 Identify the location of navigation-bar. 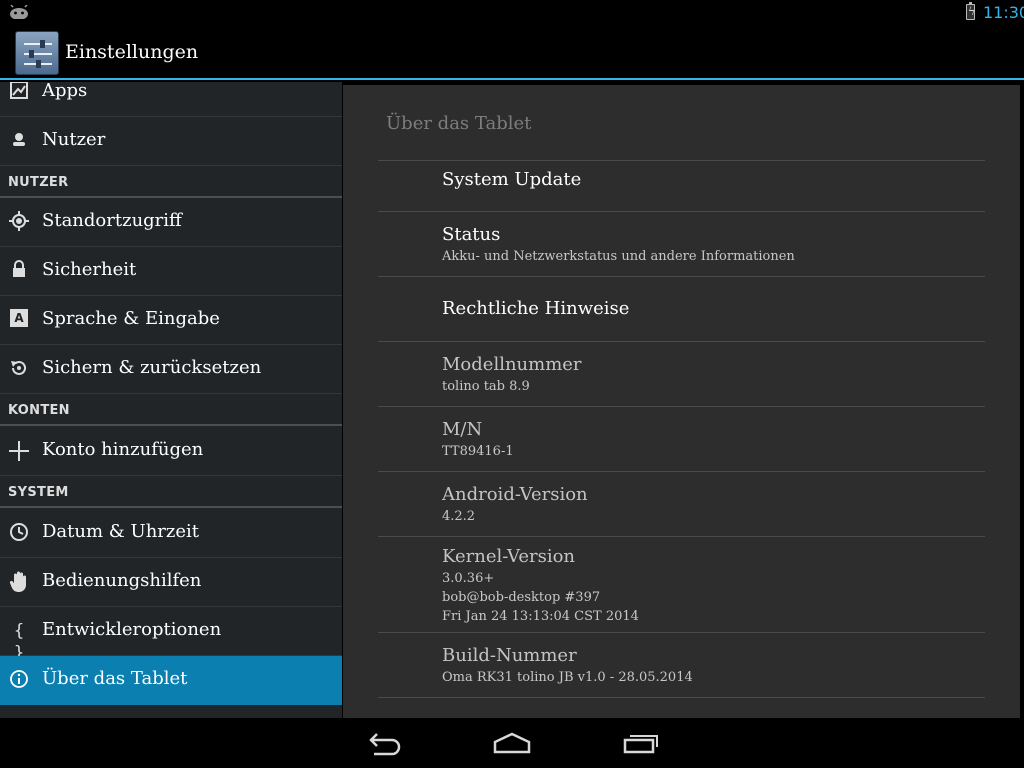
(512, 743).